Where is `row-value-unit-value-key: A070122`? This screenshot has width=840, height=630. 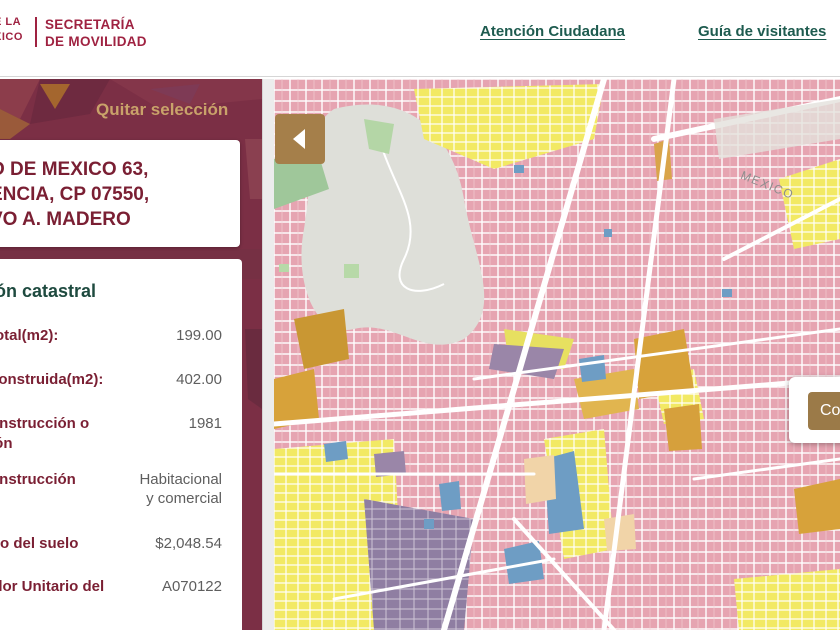 row-value-unit-value-key: A070122 is located at coordinates (191, 586).